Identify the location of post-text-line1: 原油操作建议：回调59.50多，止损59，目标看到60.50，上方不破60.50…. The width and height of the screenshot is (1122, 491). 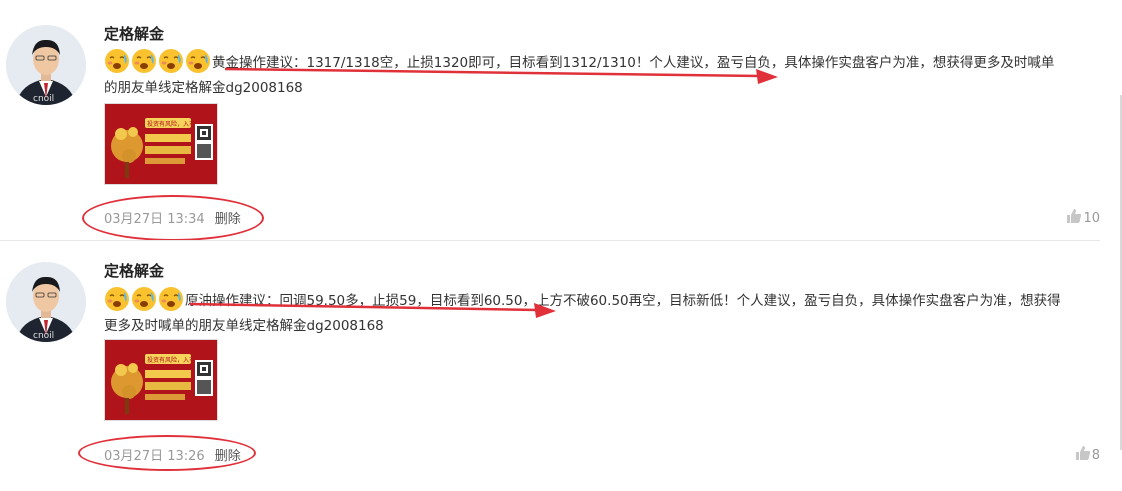
(623, 301).